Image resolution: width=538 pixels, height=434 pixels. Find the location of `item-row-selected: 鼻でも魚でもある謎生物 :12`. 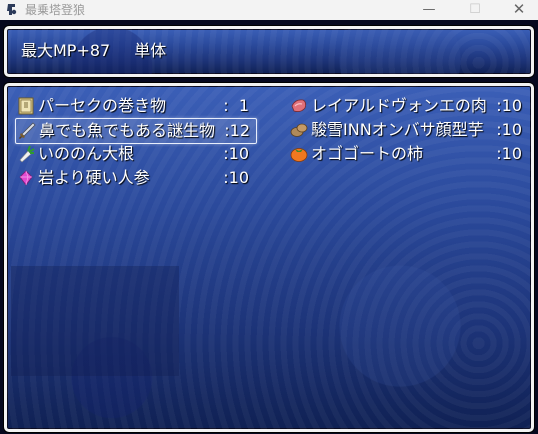

item-row-selected: 鼻でも魚でもある謎生物 :12 is located at coordinates (136, 131).